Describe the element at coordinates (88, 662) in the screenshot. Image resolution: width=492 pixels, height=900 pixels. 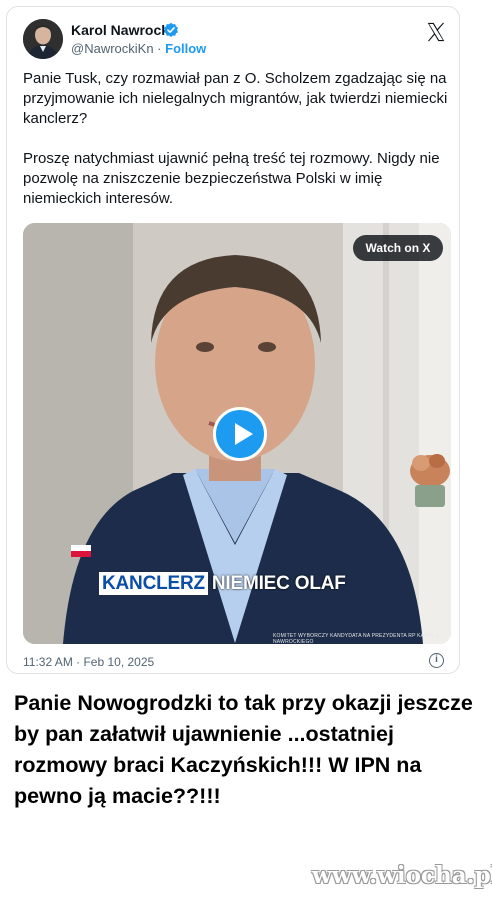
I see `tweet-timestamp: 11:32 AM · Feb 10, 2025` at that location.